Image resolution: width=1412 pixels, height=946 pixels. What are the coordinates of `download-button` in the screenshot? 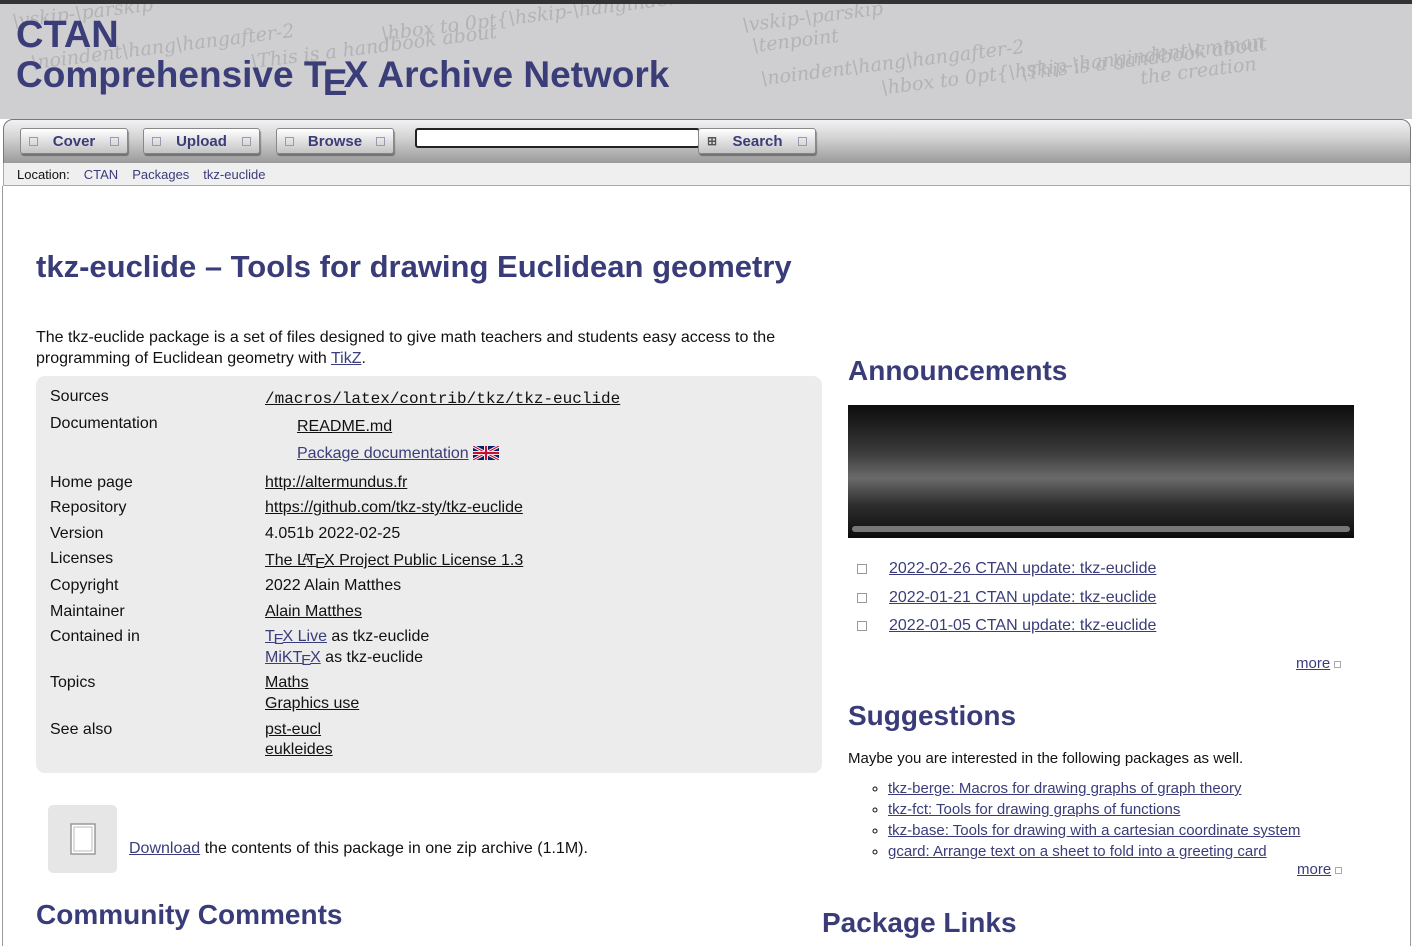 It's located at (82, 839).